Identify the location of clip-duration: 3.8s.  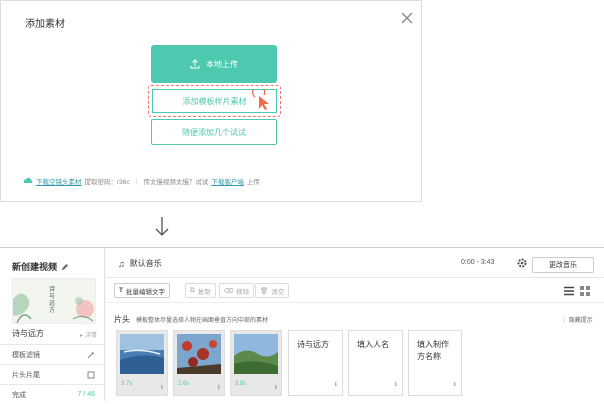
(241, 384).